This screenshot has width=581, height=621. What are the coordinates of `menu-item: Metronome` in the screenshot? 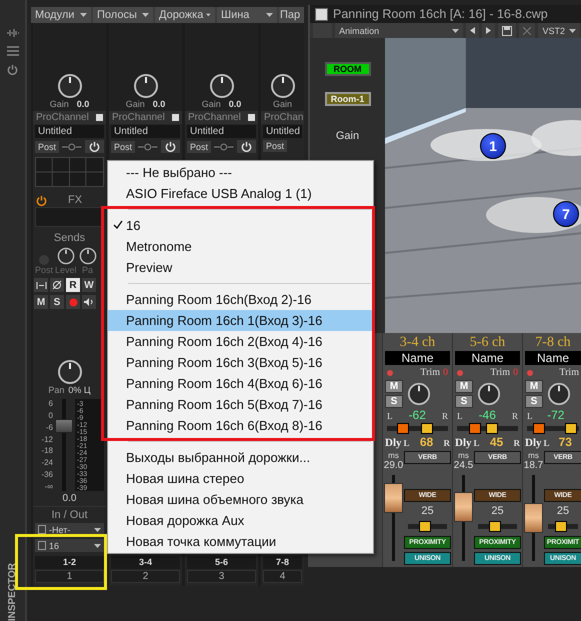 It's located at (240, 246).